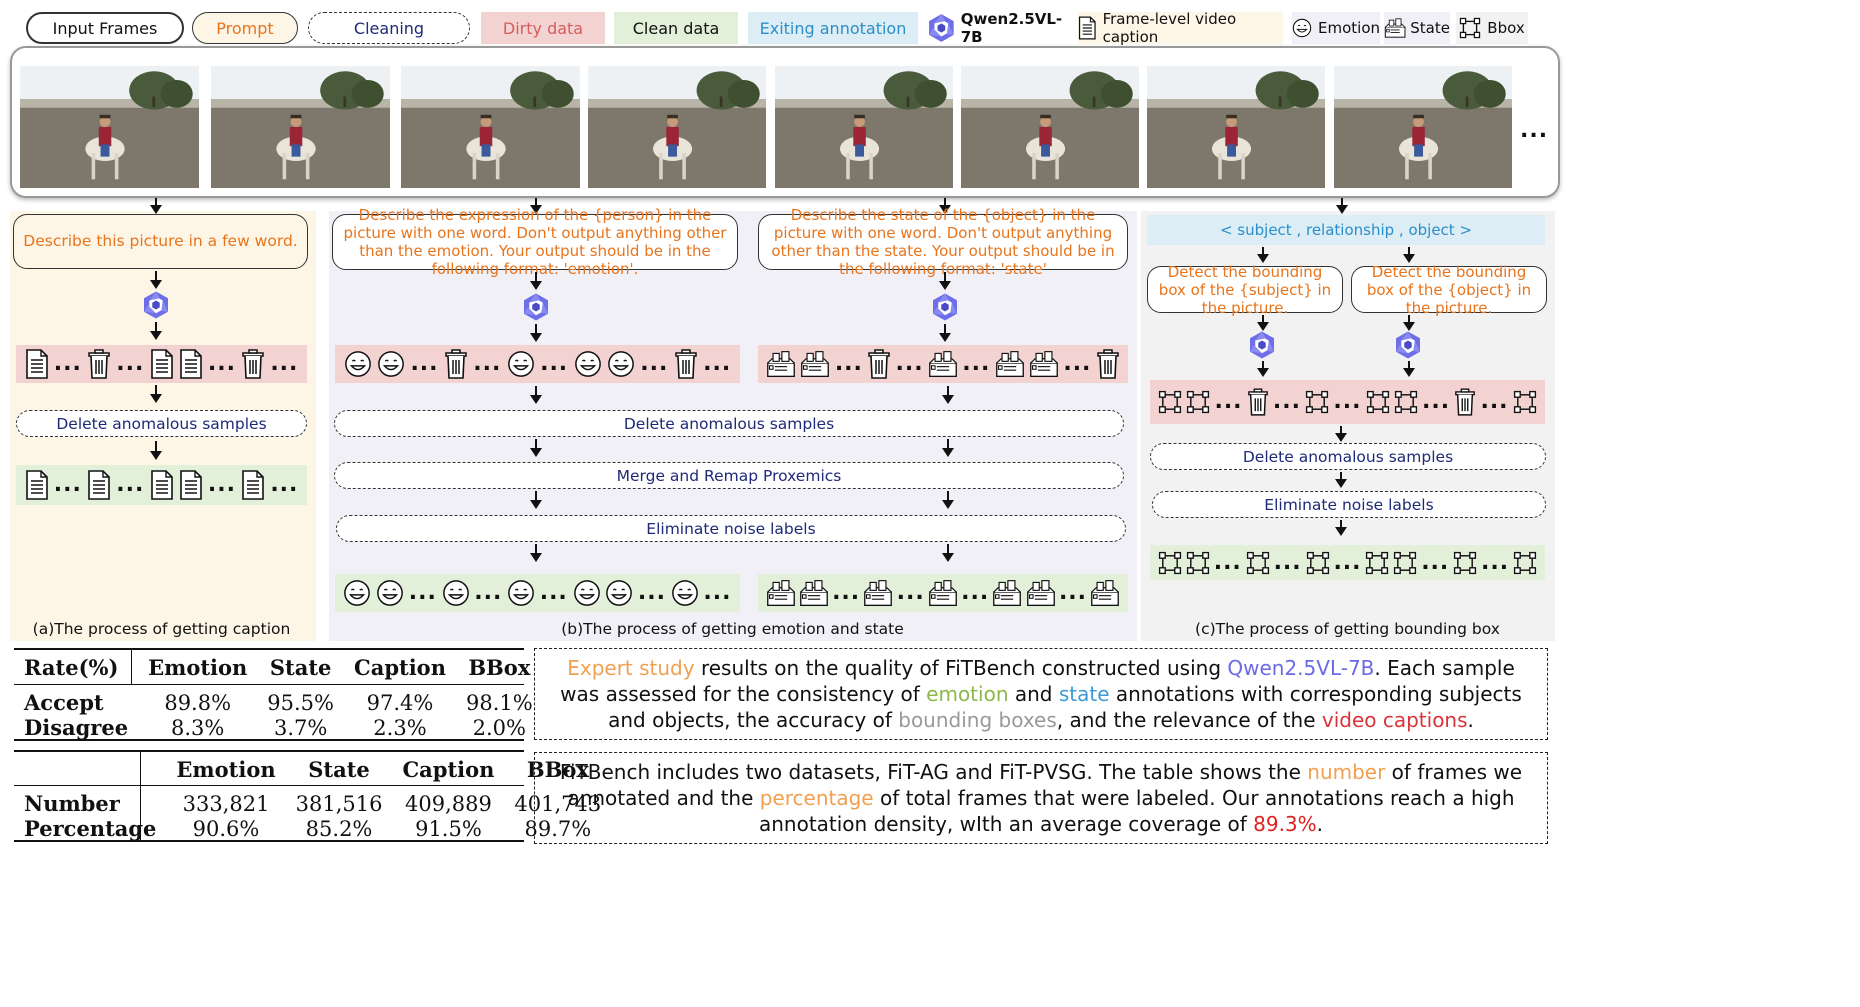 Image resolution: width=1860 pixels, height=1007 pixels. What do you see at coordinates (499, 727) in the screenshot?
I see `table1-cell: 2.0%` at bounding box center [499, 727].